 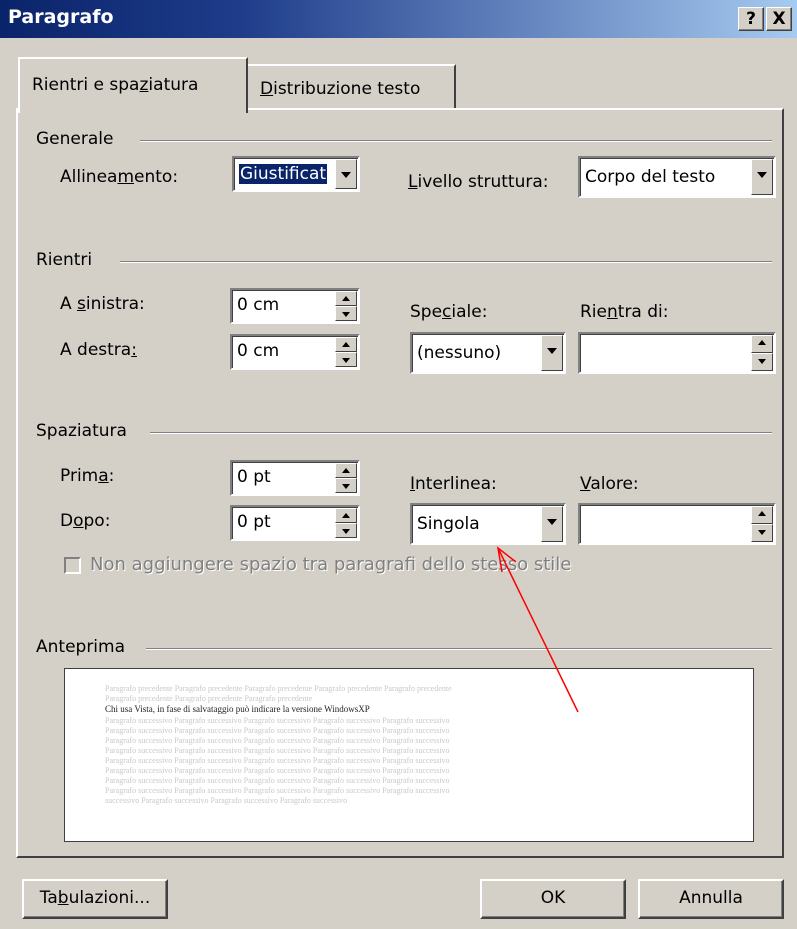 I want to click on tab-distribuzione-testo: Distribuzione testo, so click(x=351, y=87).